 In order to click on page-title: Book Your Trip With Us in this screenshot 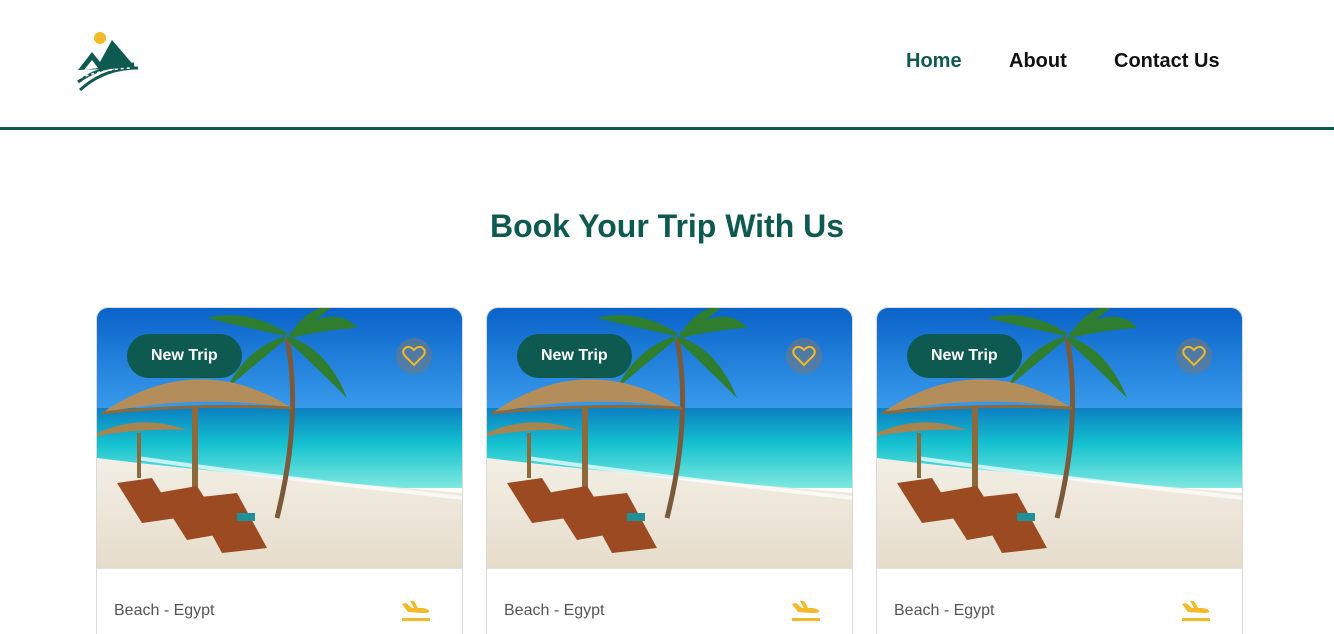, I will do `click(667, 226)`.